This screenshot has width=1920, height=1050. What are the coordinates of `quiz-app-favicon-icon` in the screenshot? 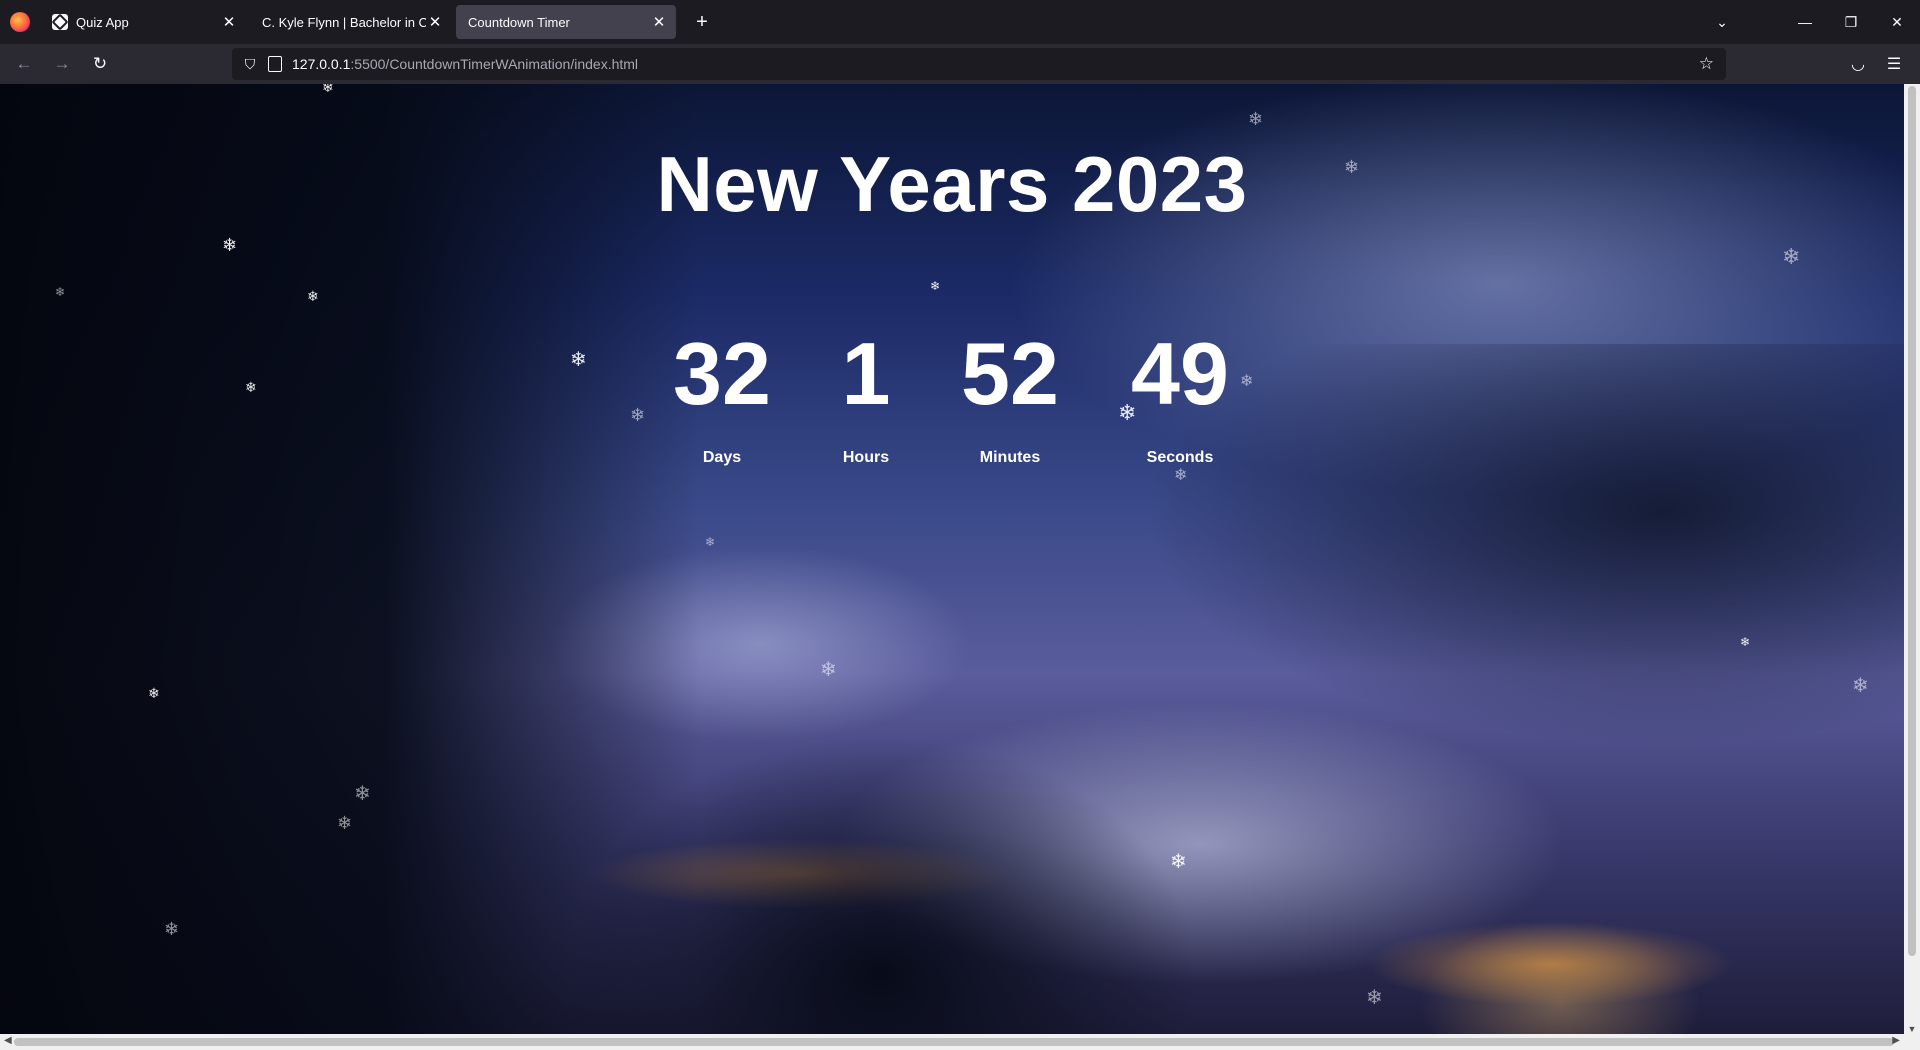 It's located at (60, 22).